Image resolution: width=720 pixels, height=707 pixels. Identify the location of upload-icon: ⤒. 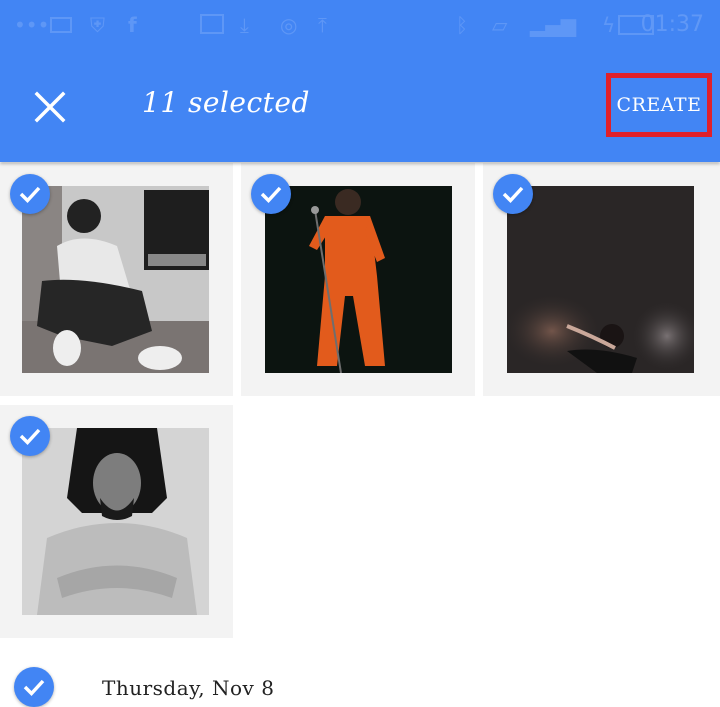
(322, 25).